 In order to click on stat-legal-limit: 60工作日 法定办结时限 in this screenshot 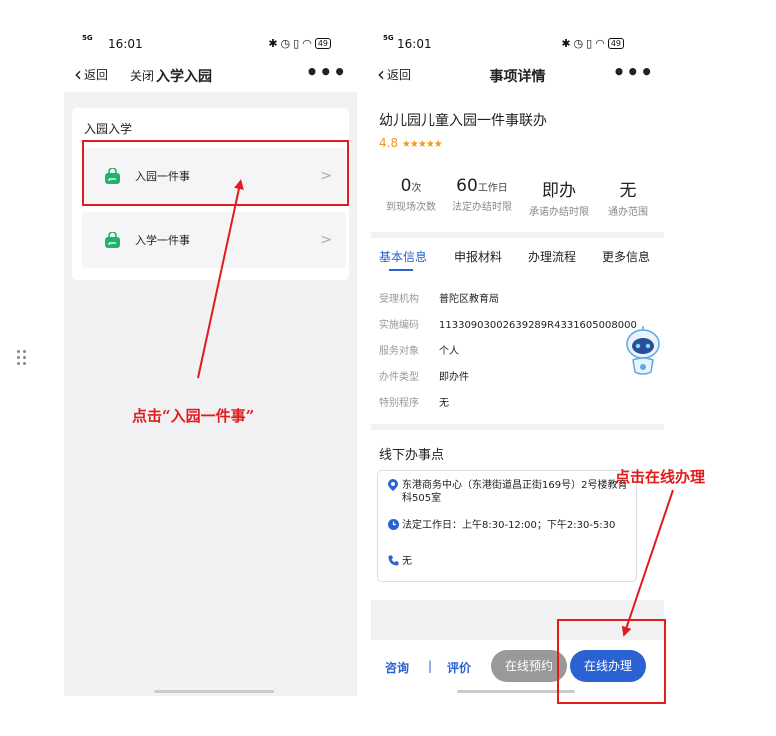, I will do `click(482, 194)`.